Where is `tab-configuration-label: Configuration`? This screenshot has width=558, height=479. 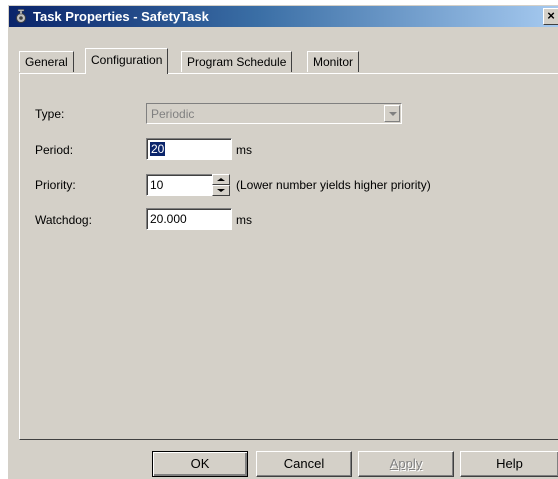 tab-configuration-label: Configuration is located at coordinates (127, 60).